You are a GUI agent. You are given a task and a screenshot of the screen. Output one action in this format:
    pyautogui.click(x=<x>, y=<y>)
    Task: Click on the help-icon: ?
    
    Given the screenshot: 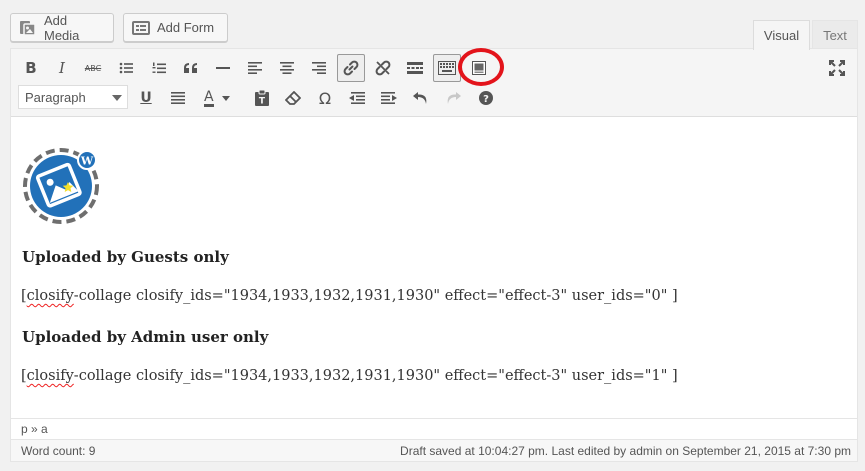 What is the action you would take?
    pyautogui.click(x=486, y=98)
    